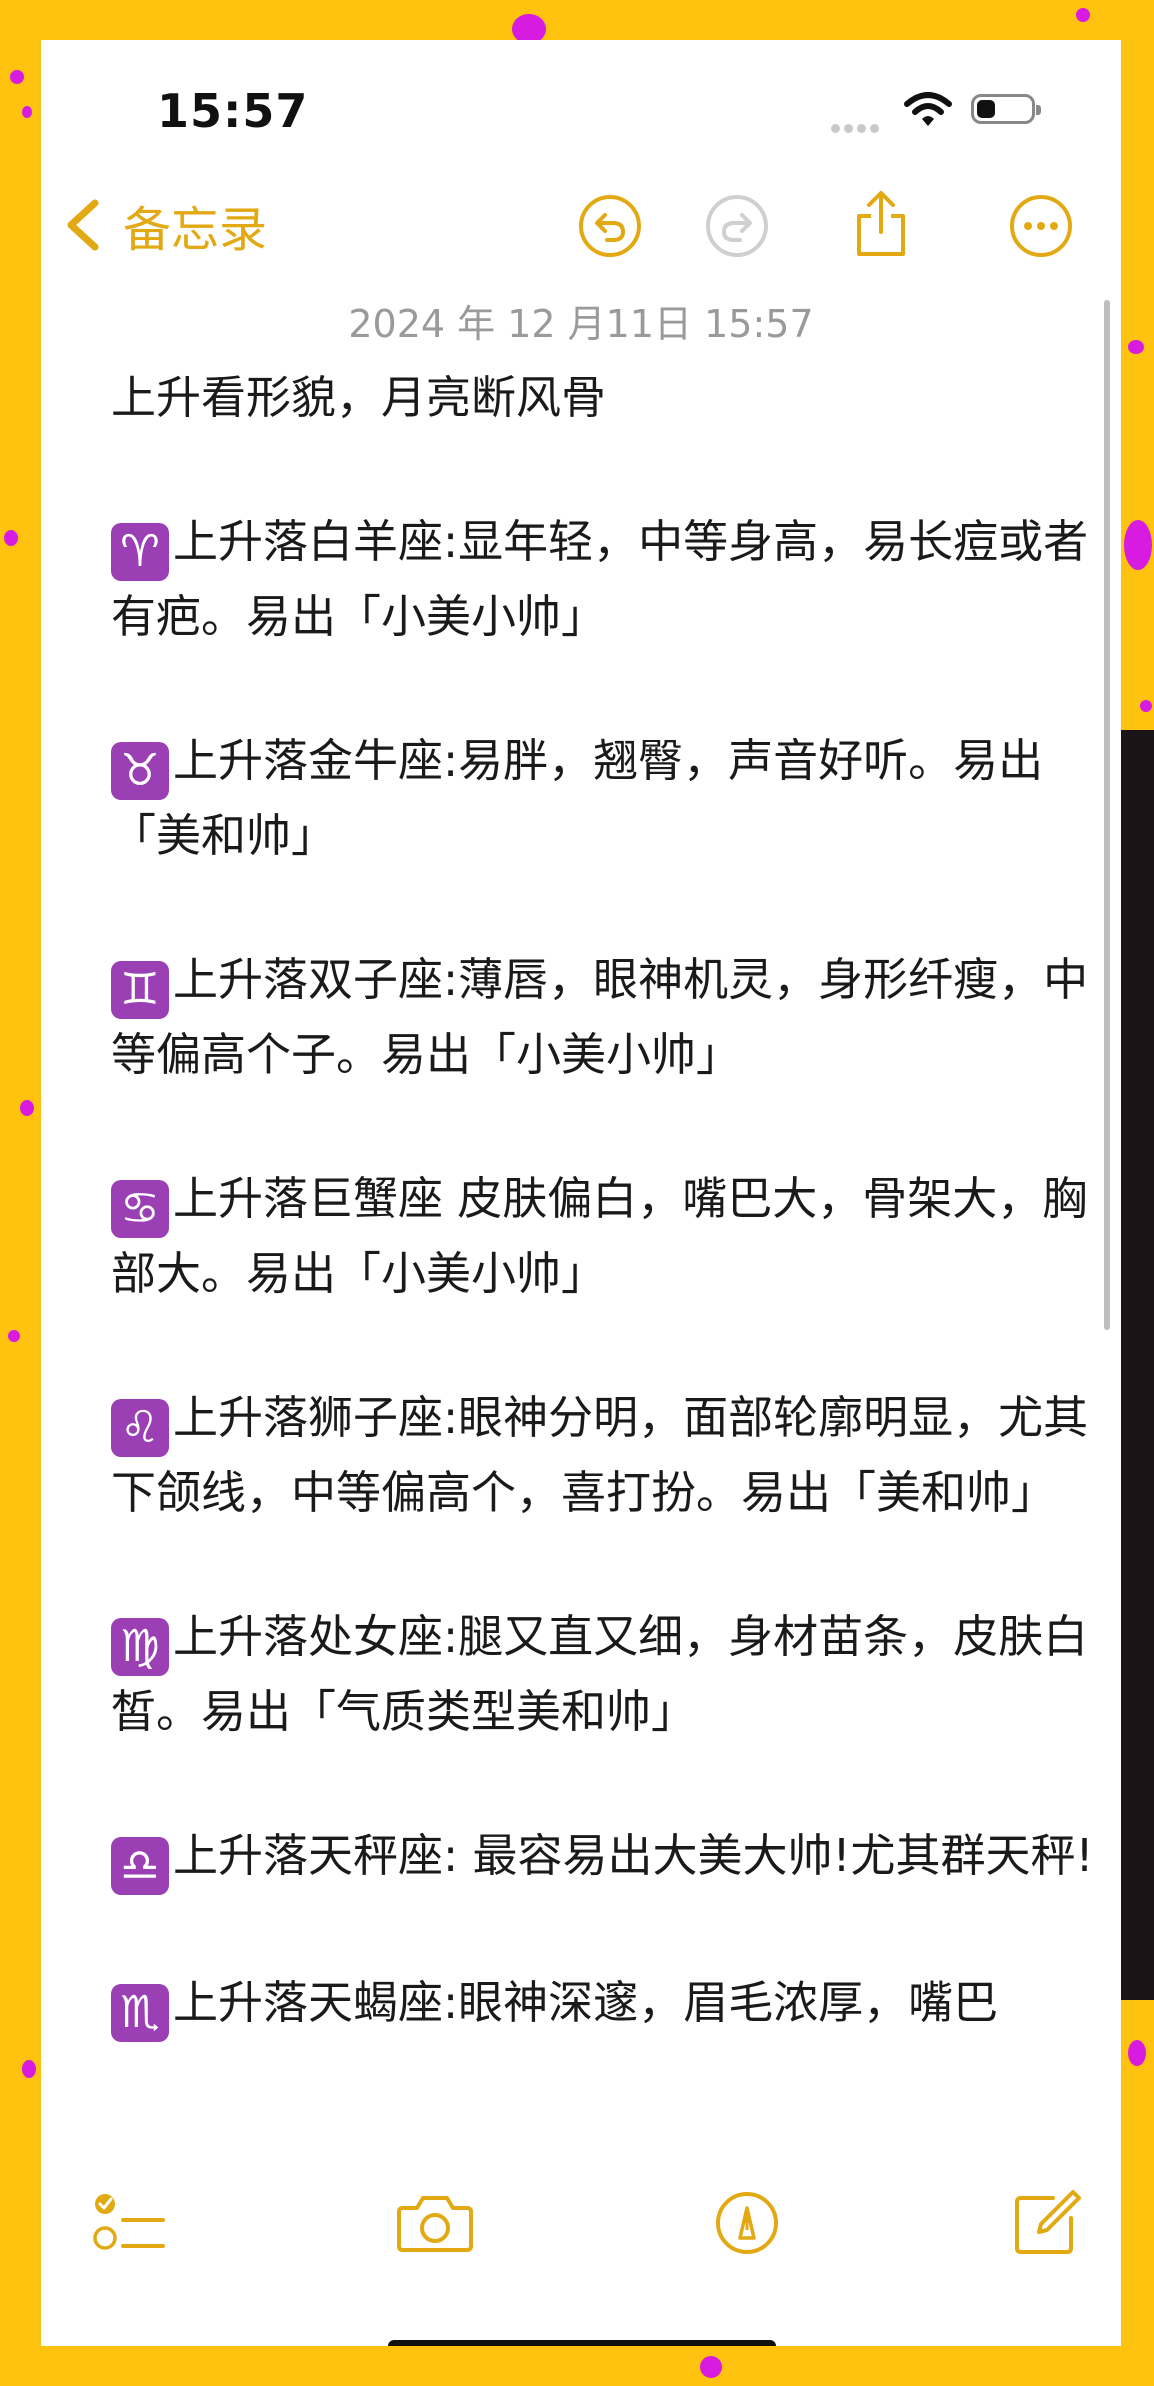 The width and height of the screenshot is (1154, 2386). Describe the element at coordinates (140, 552) in the screenshot. I see `aries-icon: ♈` at that location.